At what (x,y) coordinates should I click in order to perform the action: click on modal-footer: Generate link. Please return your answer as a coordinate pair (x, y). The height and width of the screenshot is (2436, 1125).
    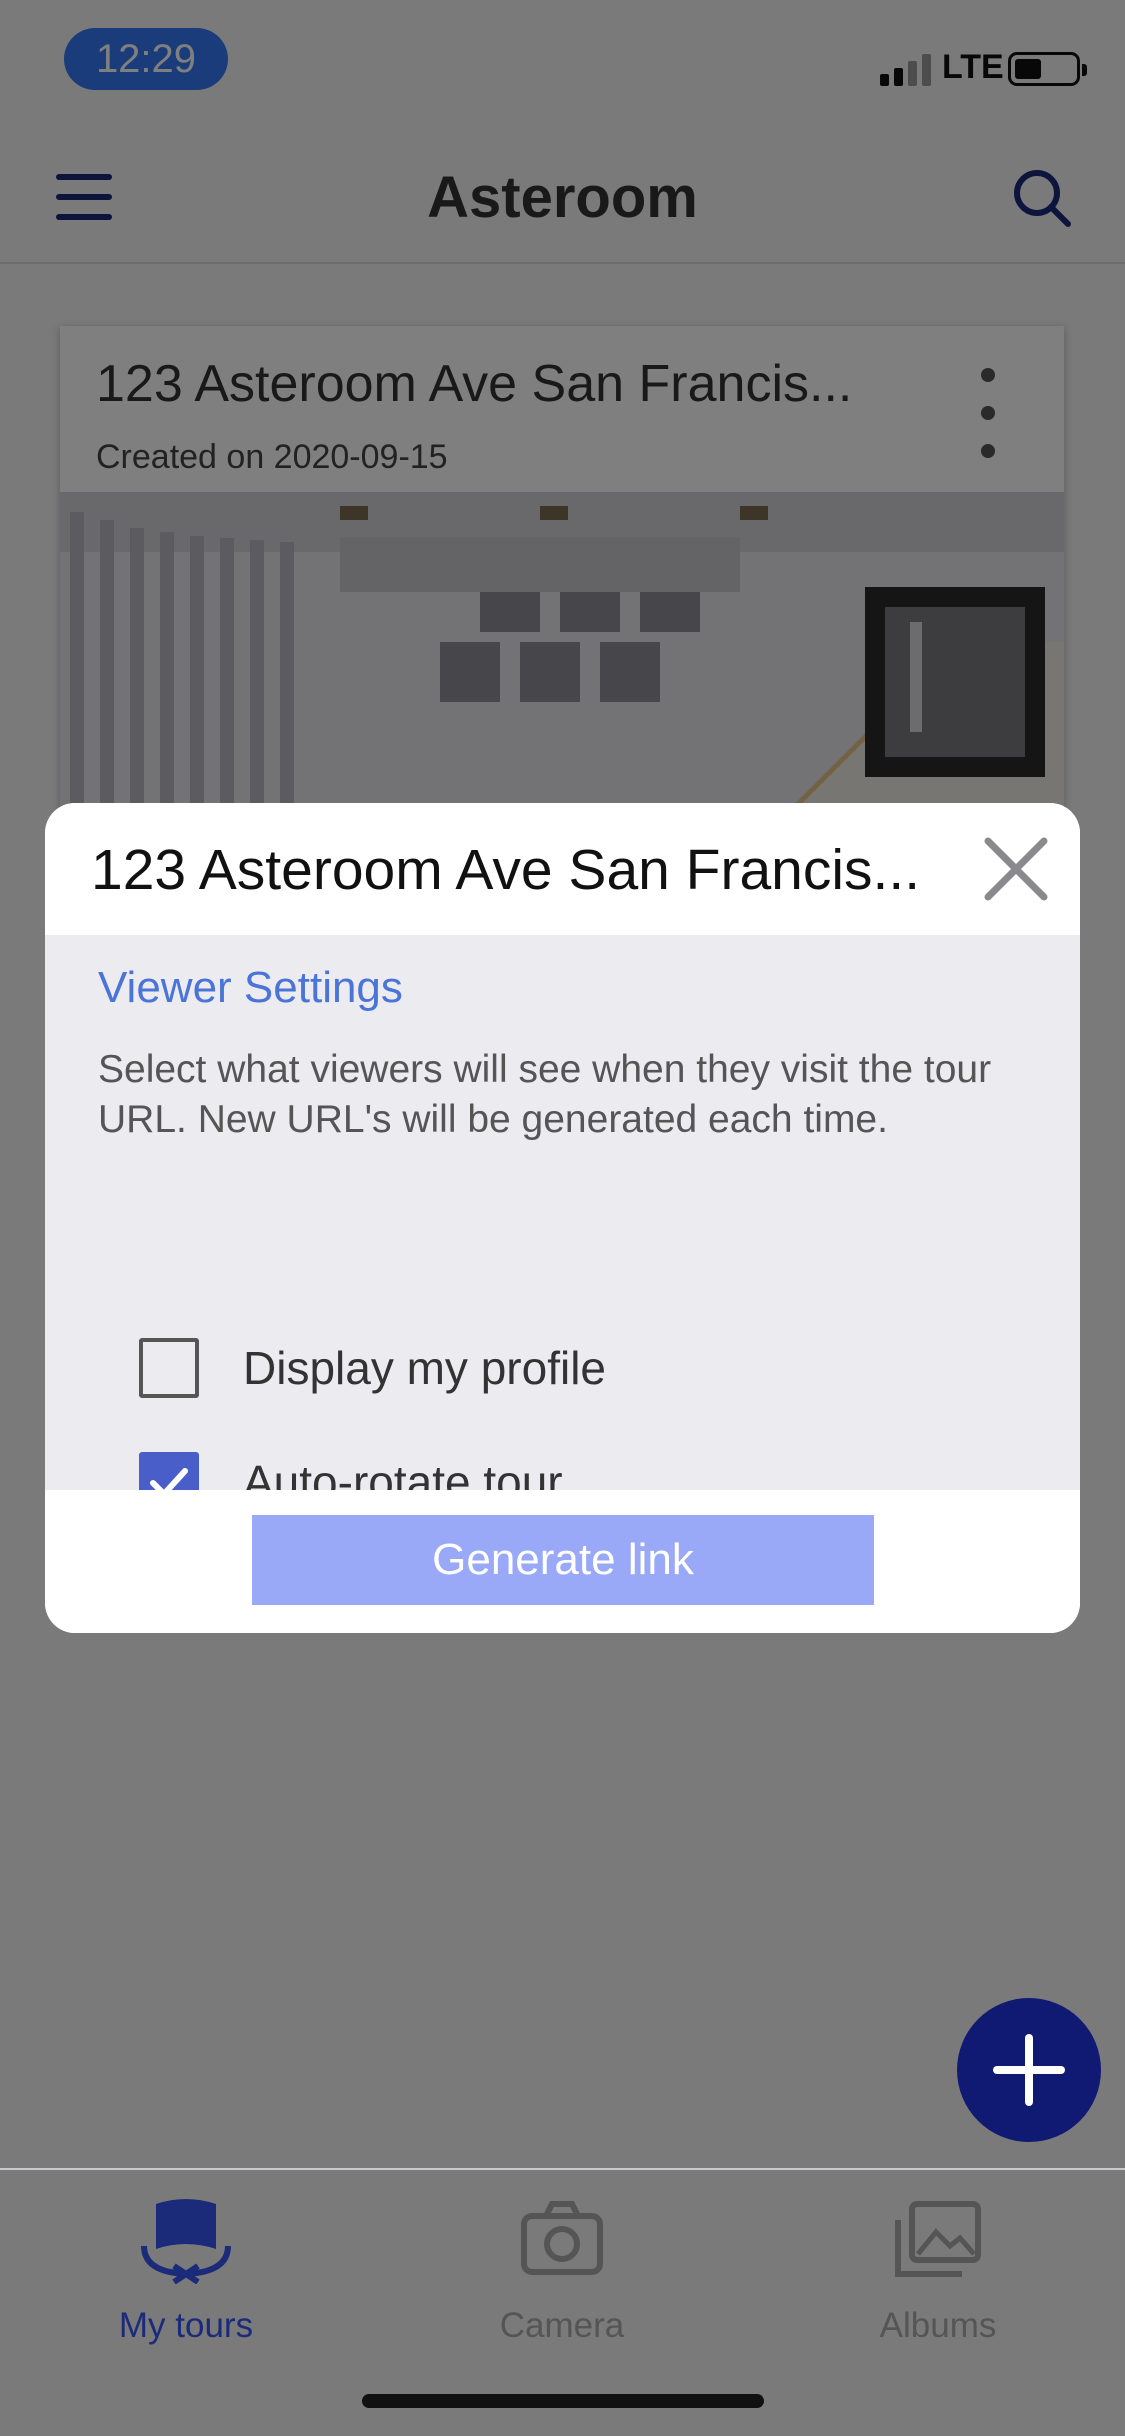
    Looking at the image, I should click on (562, 1561).